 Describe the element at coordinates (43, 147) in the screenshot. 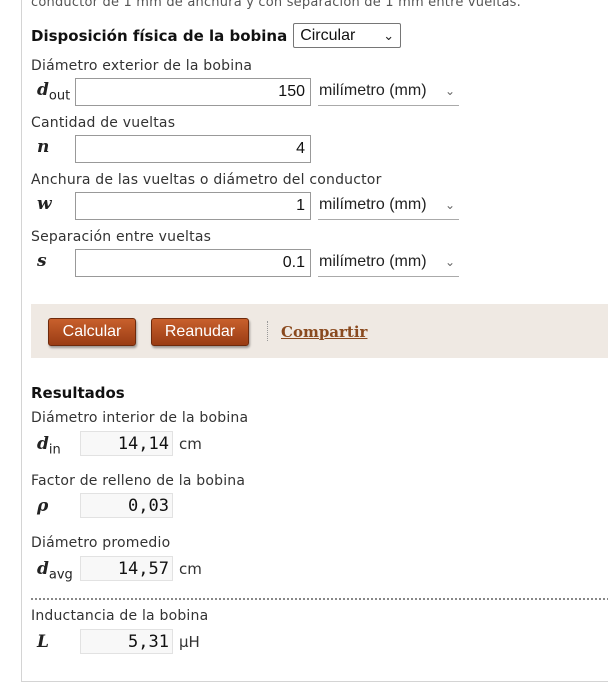

I see `turns-symbol: n` at that location.